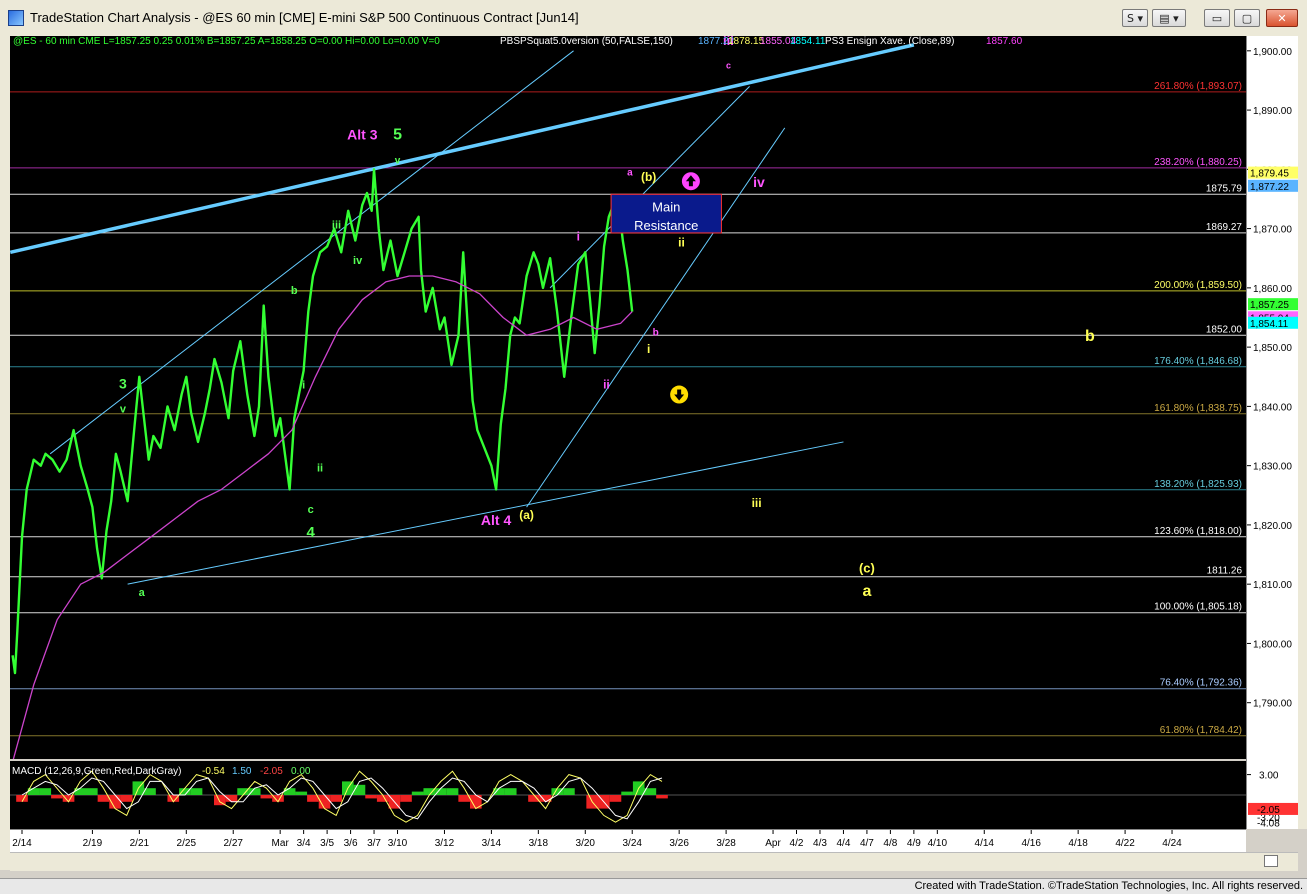 Image resolution: width=1307 pixels, height=894 pixels. I want to click on wave-label-21: b, so click(656, 332).